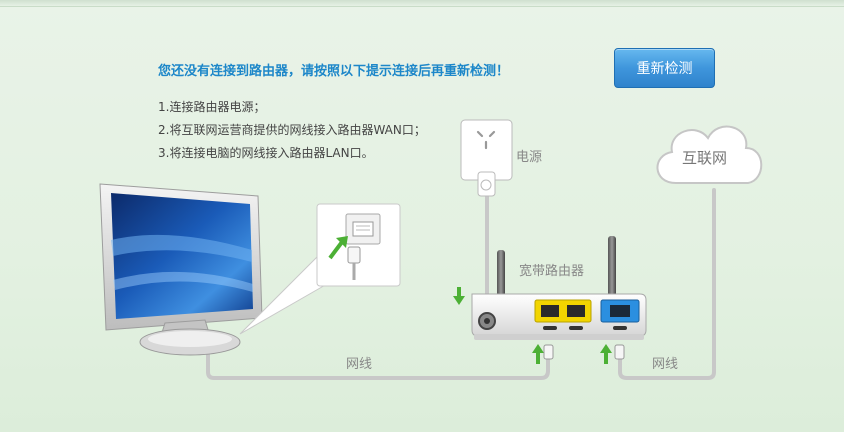  Describe the element at coordinates (667, 284) in the screenshot. I see `wan-cable` at that location.